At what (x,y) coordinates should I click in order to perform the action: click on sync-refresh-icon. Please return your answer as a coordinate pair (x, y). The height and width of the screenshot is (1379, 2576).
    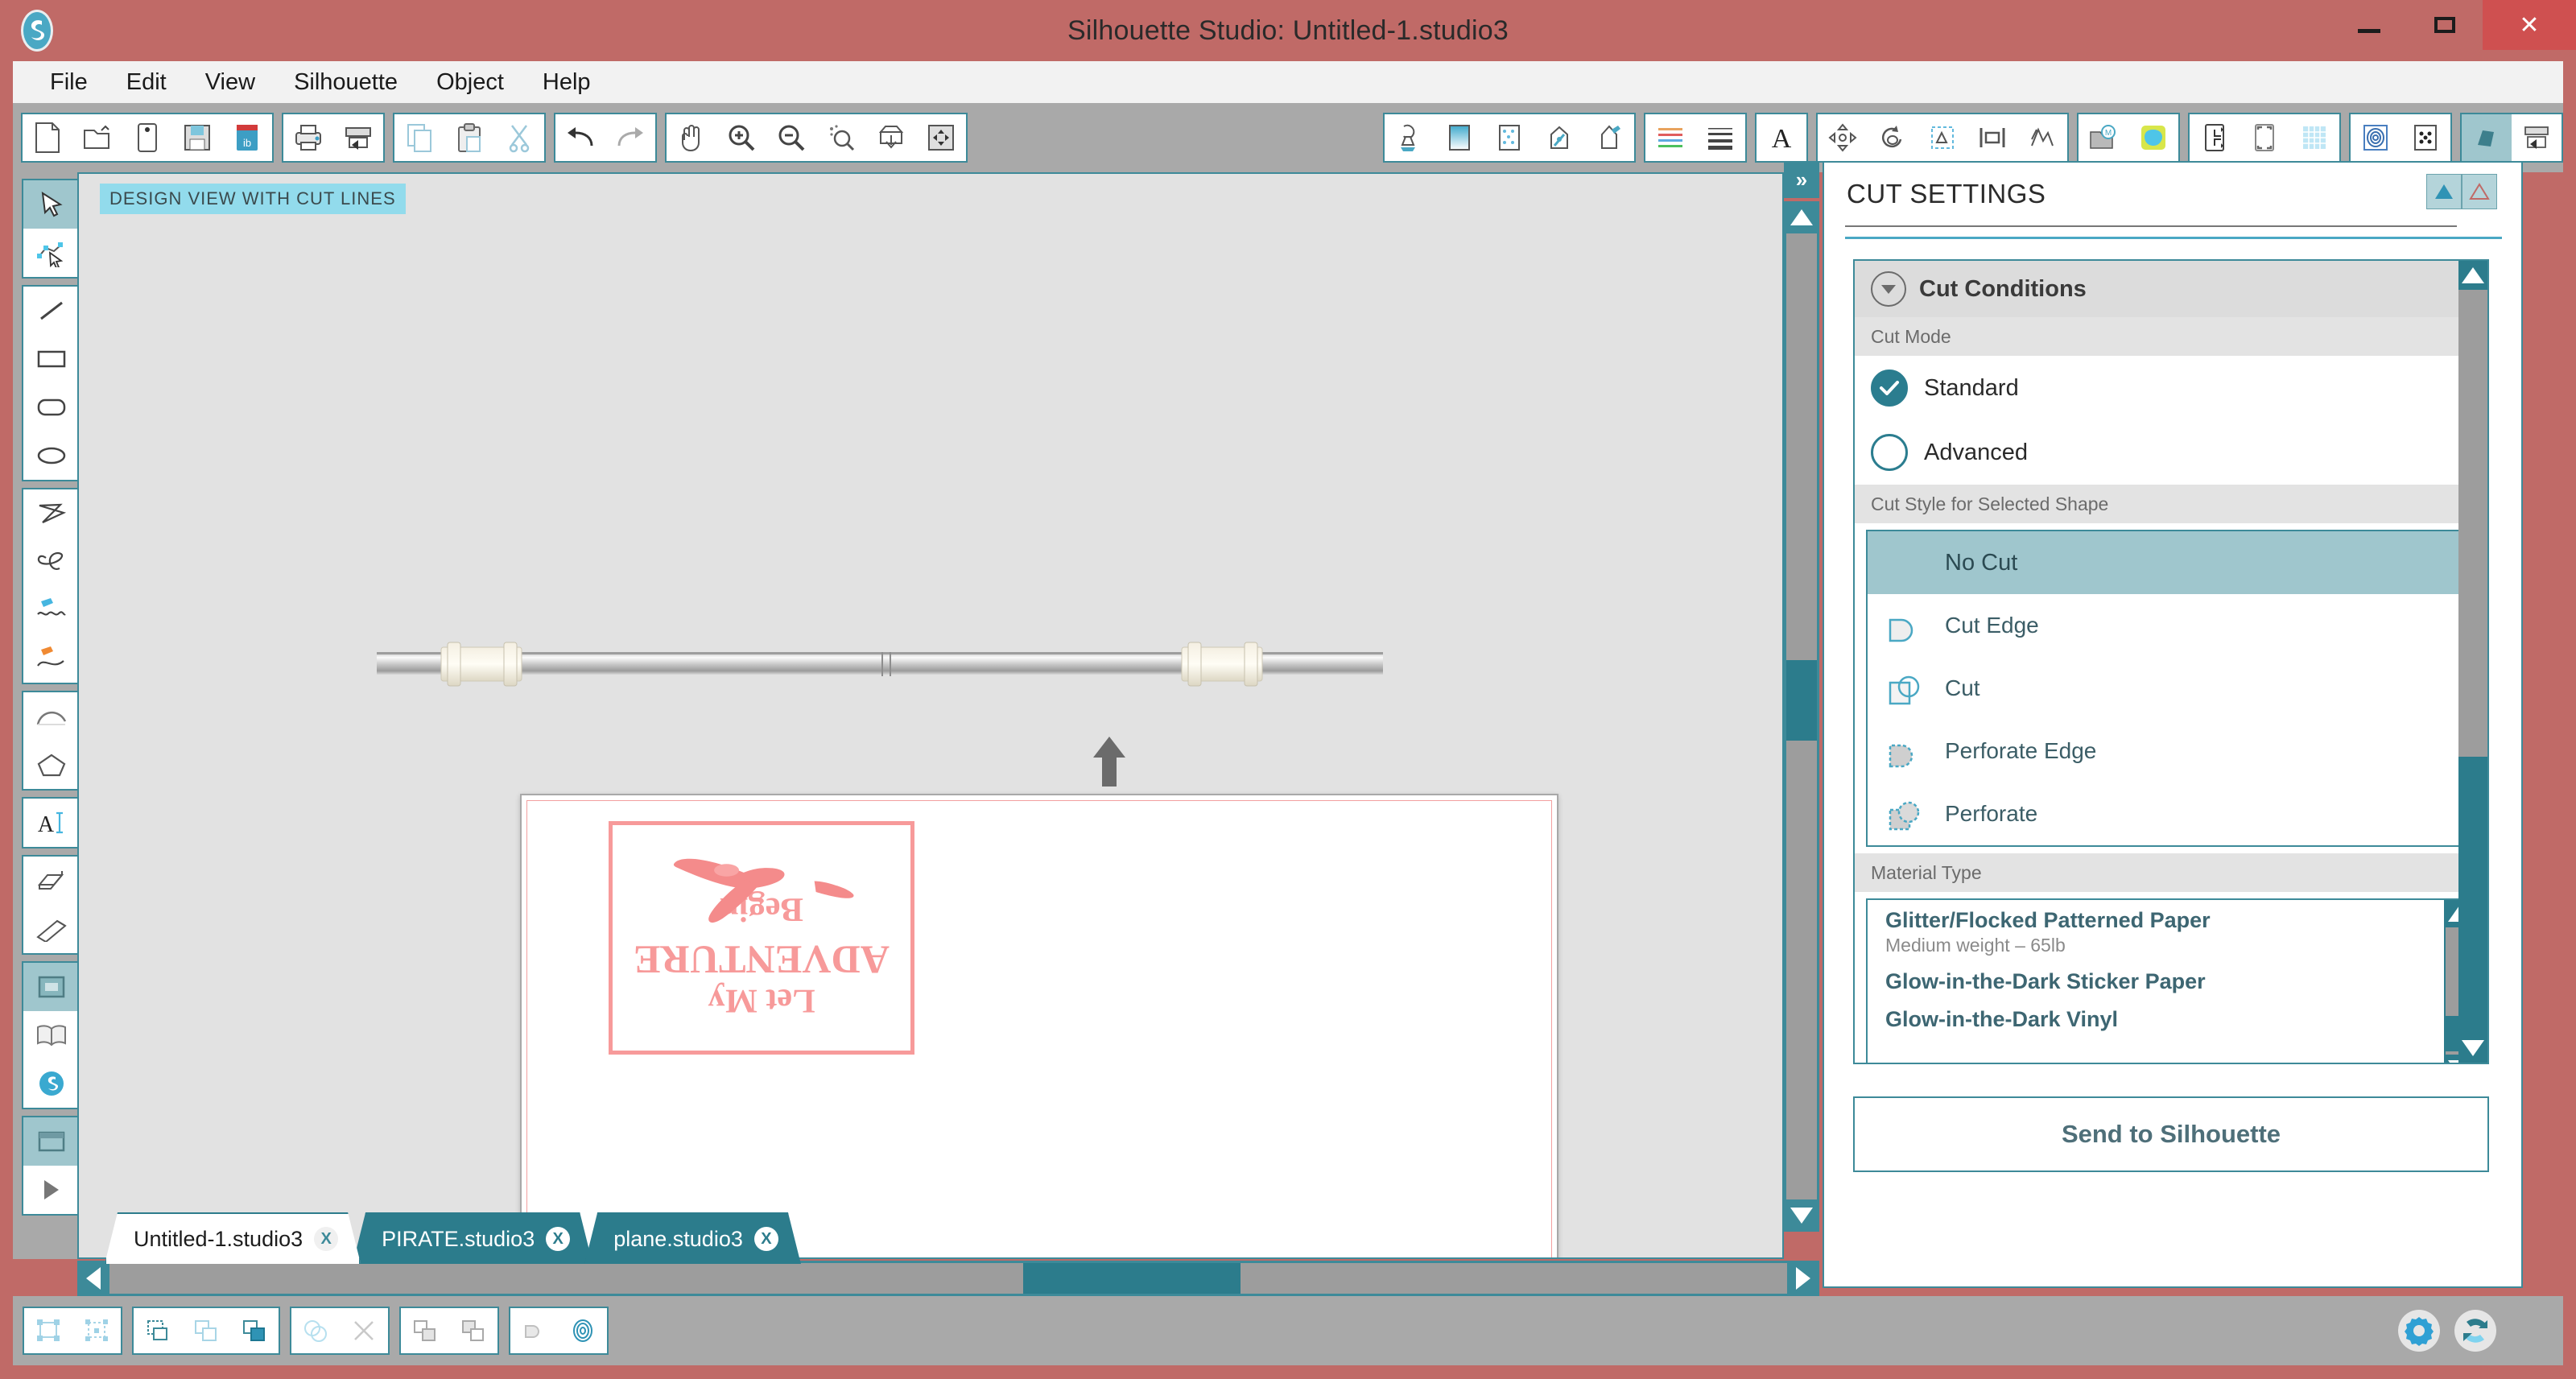
    Looking at the image, I should click on (2475, 1330).